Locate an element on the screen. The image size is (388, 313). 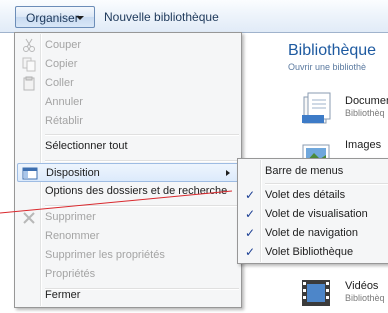
copy-icon is located at coordinates (29, 64).